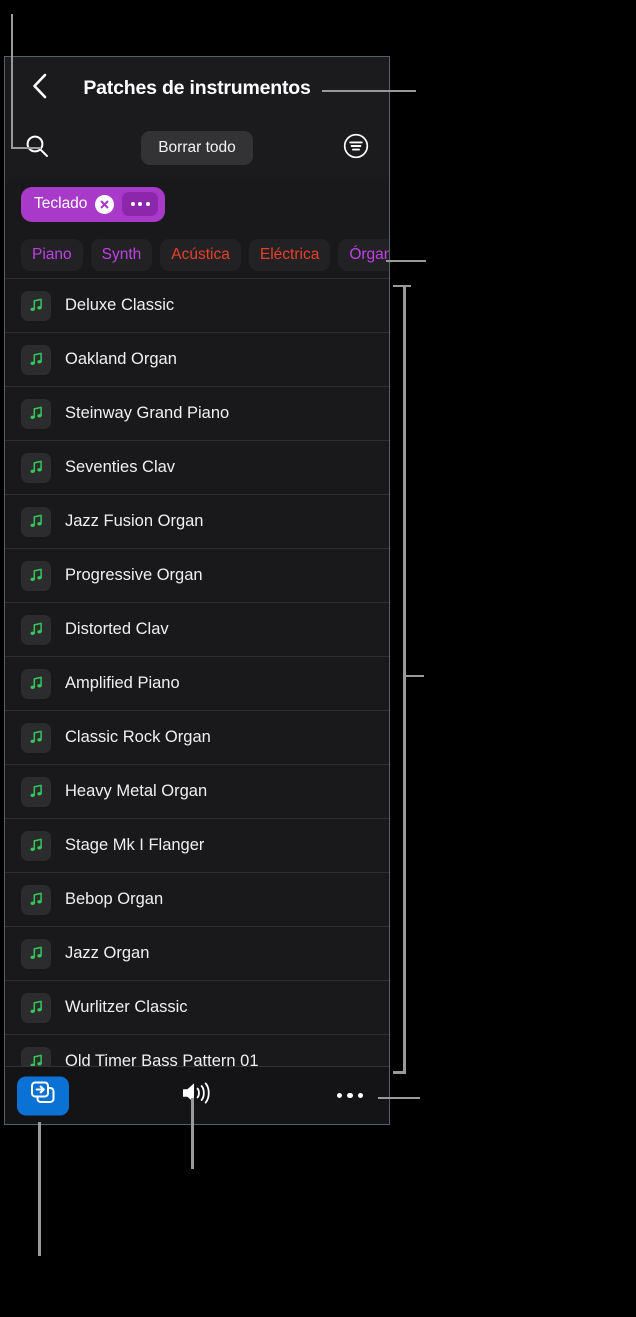 This screenshot has height=1317, width=636. What do you see at coordinates (197, 1008) in the screenshot?
I see `patch-list-item: Wurlitzer Classic` at bounding box center [197, 1008].